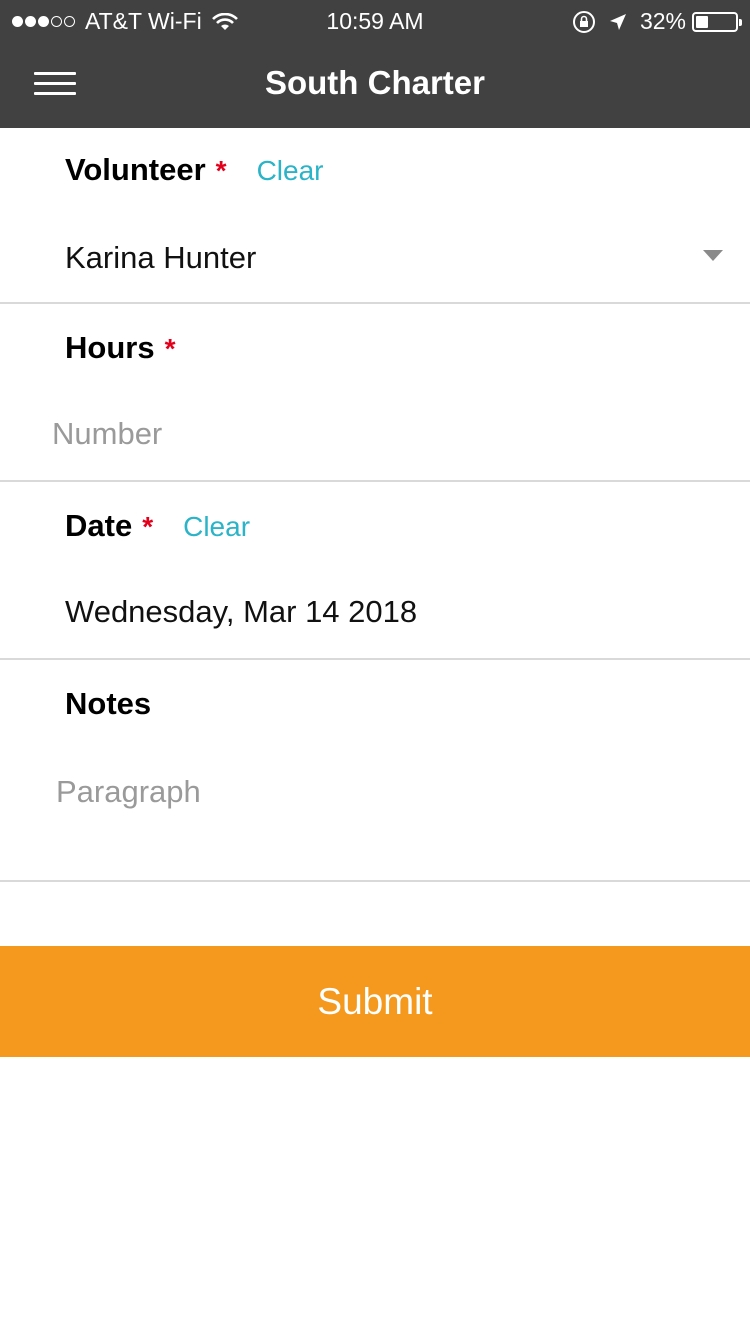  Describe the element at coordinates (290, 171) in the screenshot. I see `volunteer-clear-link: Clear` at that location.